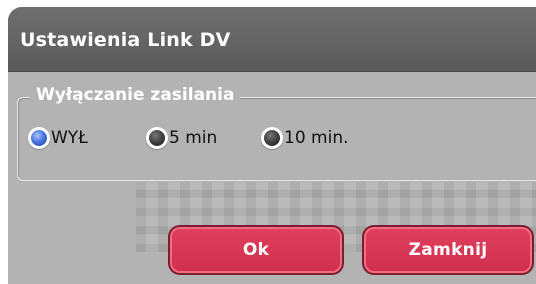 This screenshot has width=536, height=284. I want to click on radio-option-10-min: 10 min., so click(305, 138).